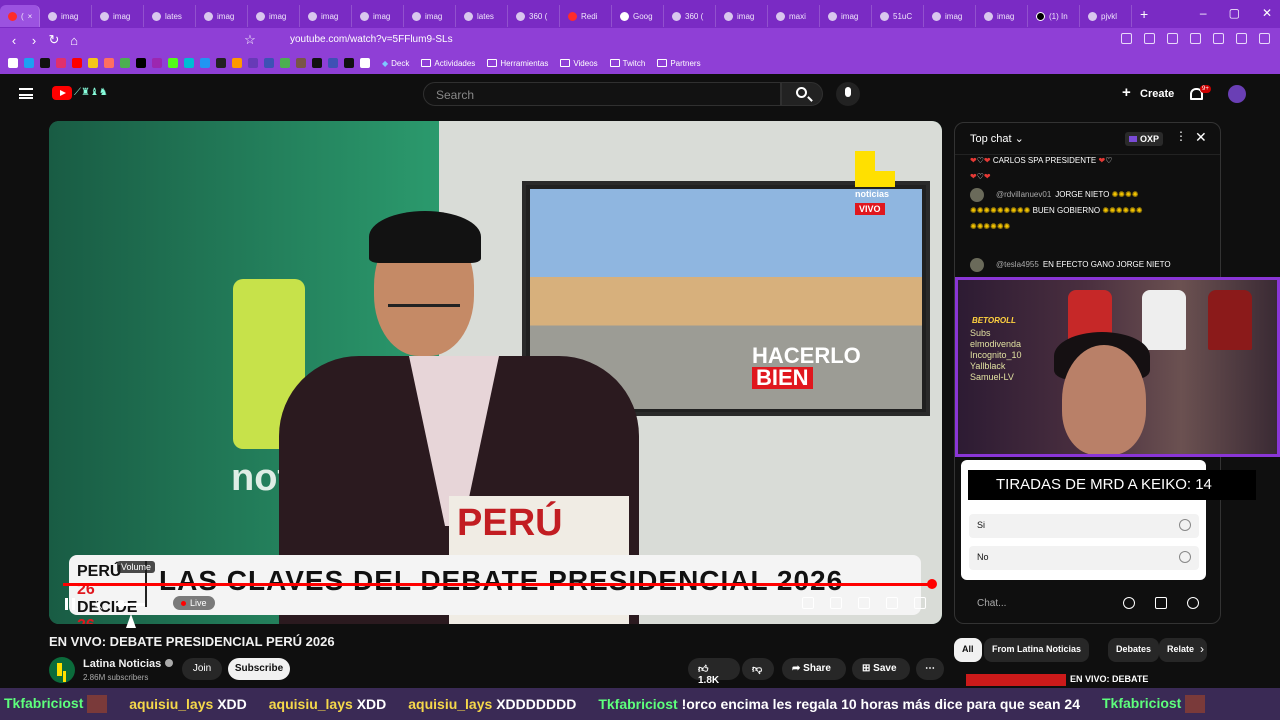 This screenshot has height=720, width=1280. I want to click on back-icon: ‹, so click(14, 40).